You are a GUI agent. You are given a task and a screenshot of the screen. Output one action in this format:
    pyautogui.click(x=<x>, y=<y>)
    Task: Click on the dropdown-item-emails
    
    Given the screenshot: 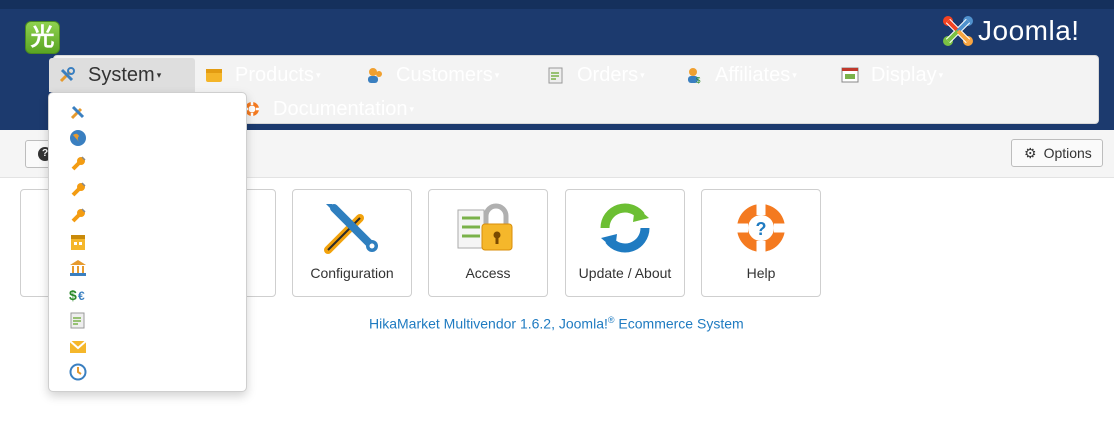 What is the action you would take?
    pyautogui.click(x=154, y=346)
    